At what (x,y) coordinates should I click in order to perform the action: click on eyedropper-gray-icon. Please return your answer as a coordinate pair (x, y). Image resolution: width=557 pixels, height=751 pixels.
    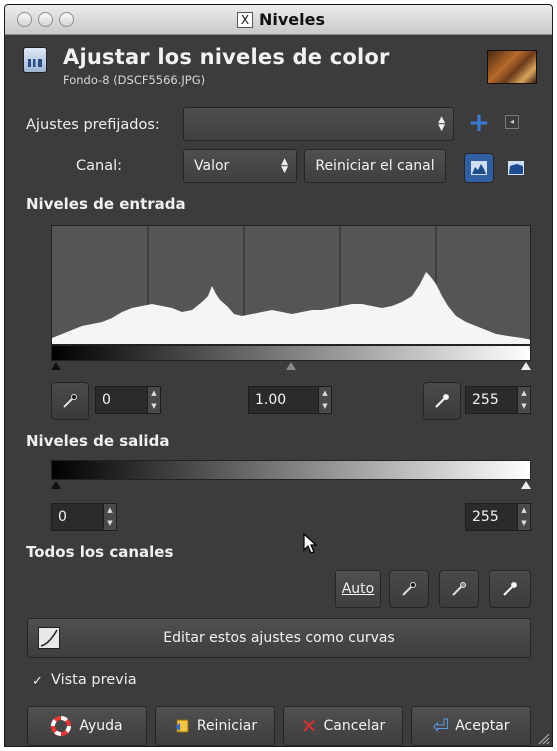
    Looking at the image, I should click on (459, 589).